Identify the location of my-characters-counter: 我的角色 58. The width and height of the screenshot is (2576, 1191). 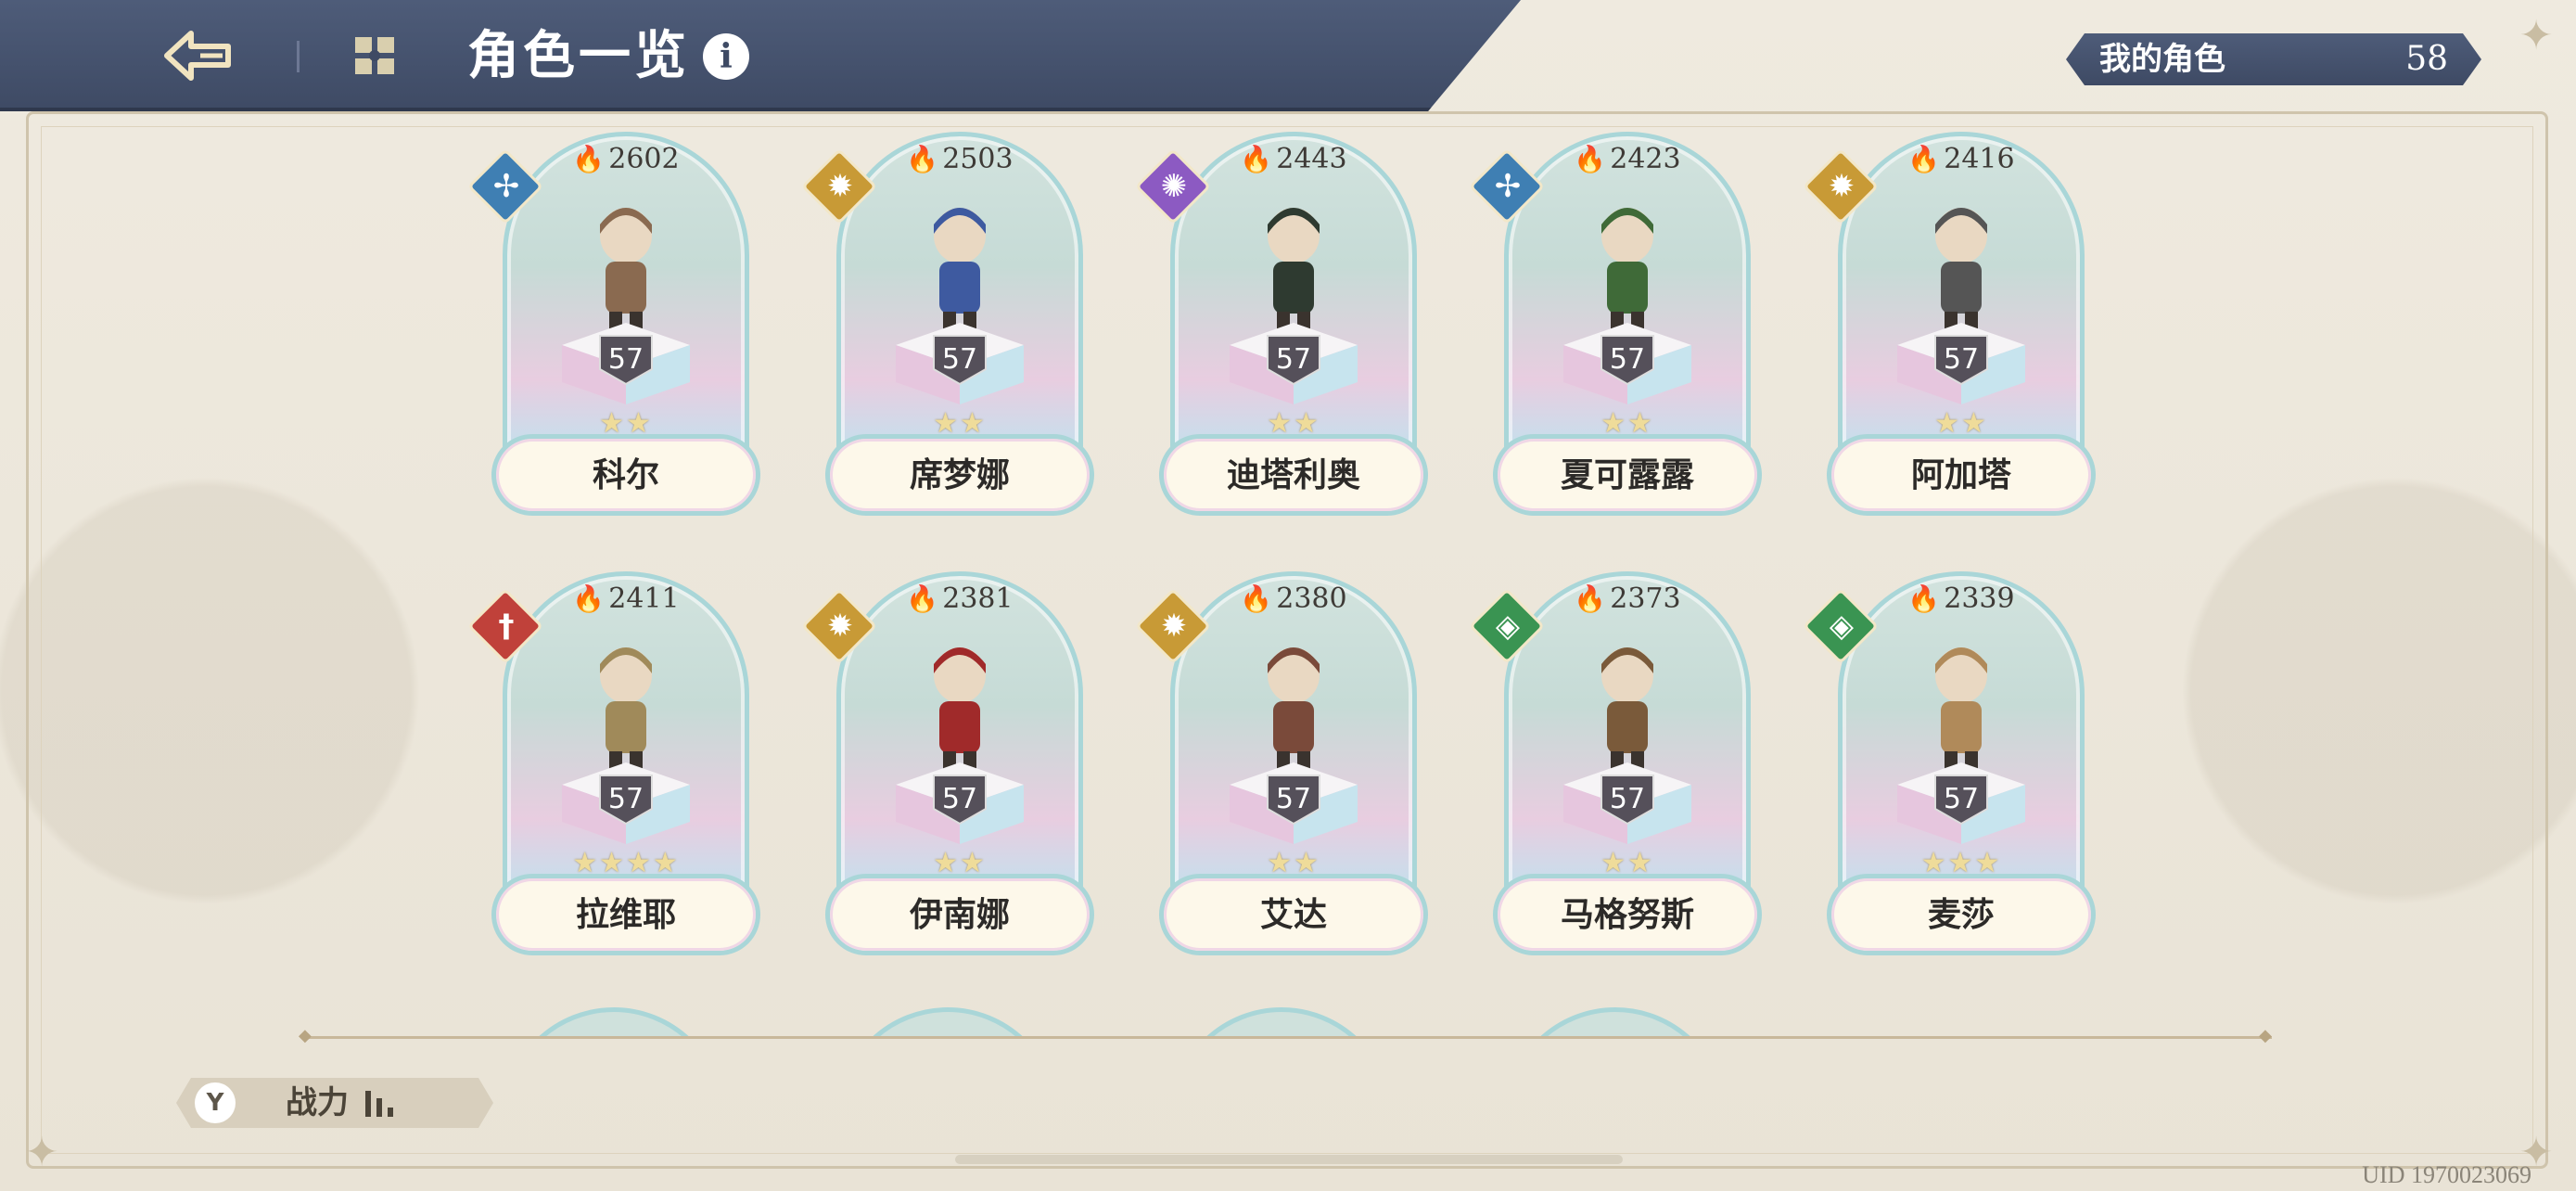
(2273, 59).